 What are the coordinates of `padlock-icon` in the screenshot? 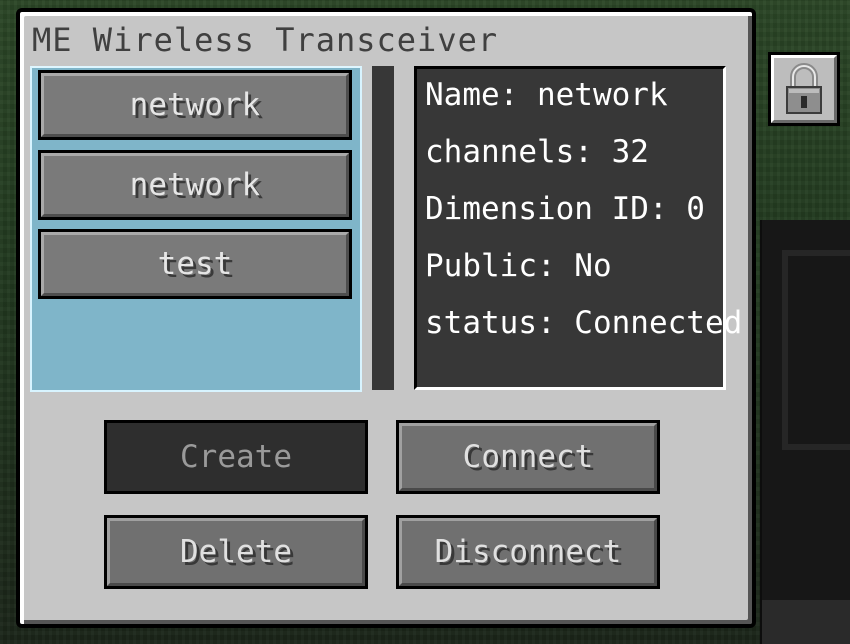 It's located at (804, 88).